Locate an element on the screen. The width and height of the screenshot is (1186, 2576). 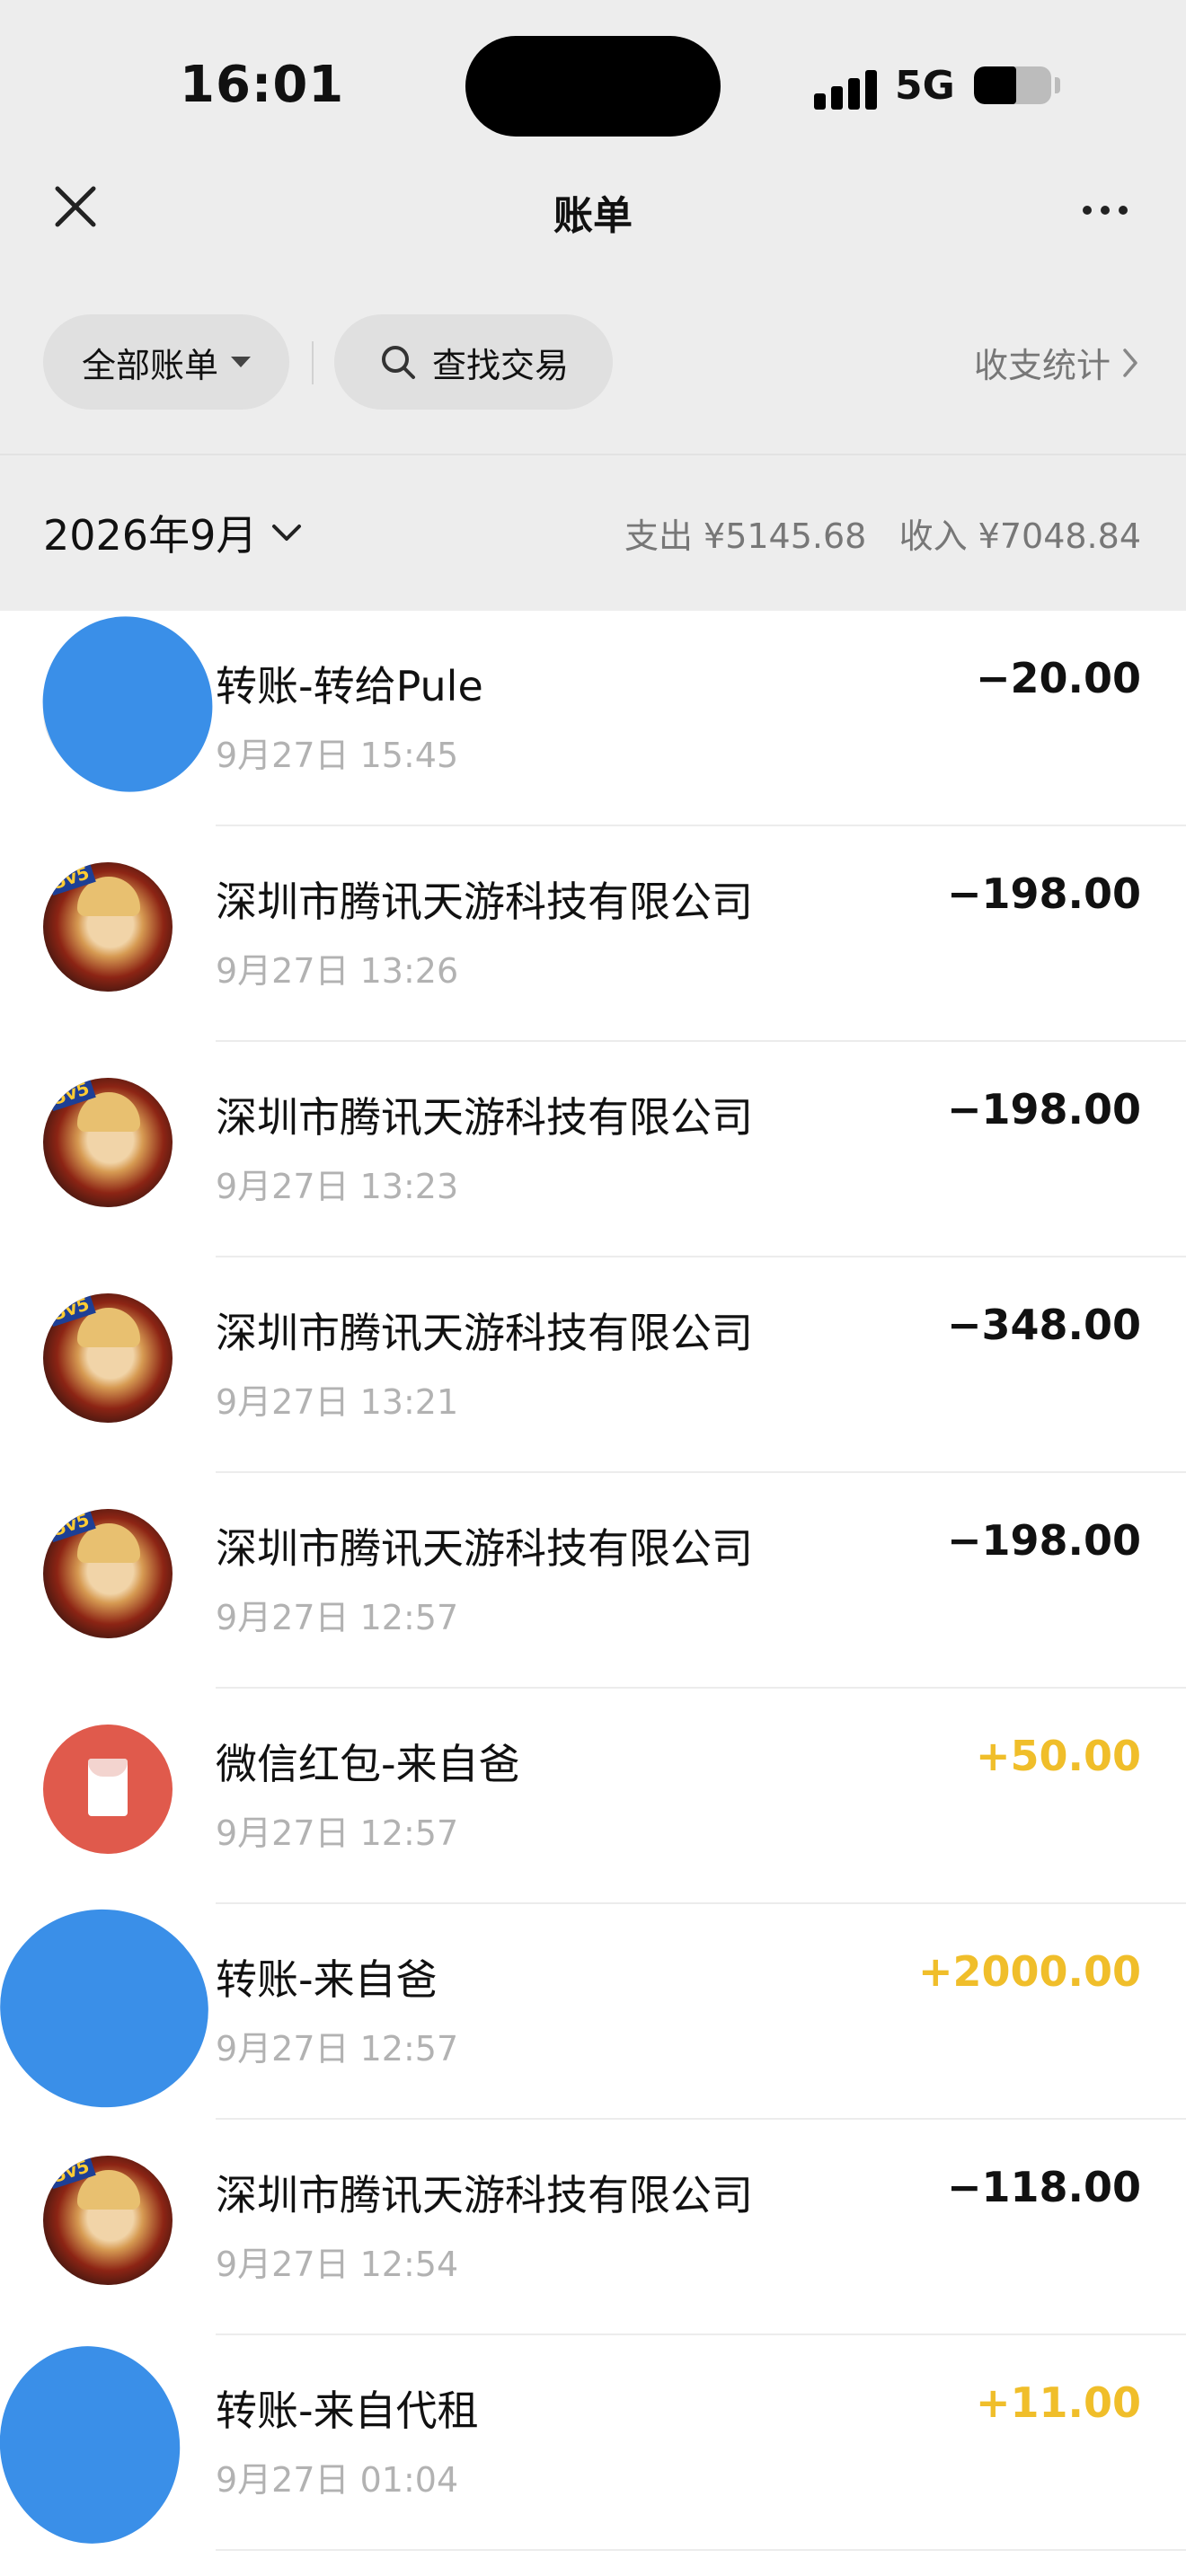
month-picker: 2026年9月 is located at coordinates (172, 532).